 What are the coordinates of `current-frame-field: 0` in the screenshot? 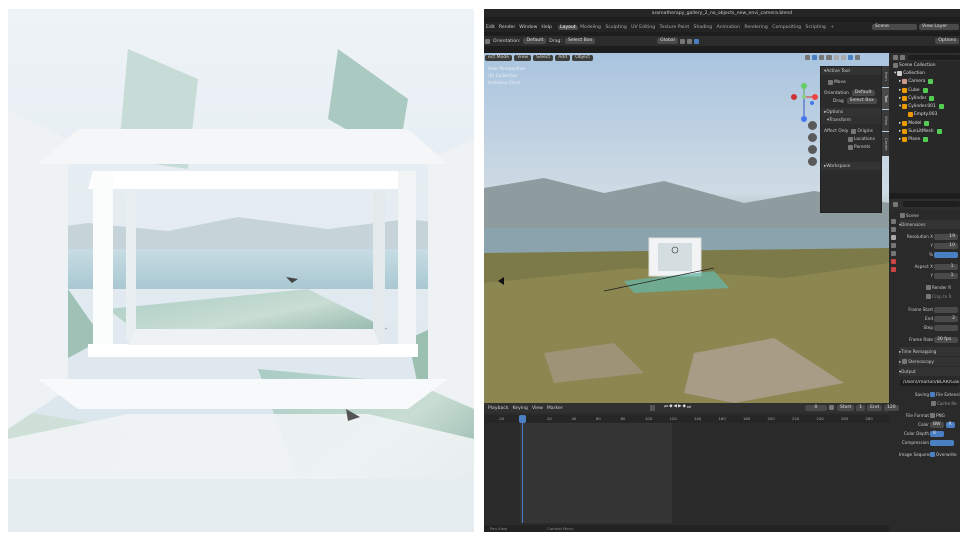 It's located at (816, 408).